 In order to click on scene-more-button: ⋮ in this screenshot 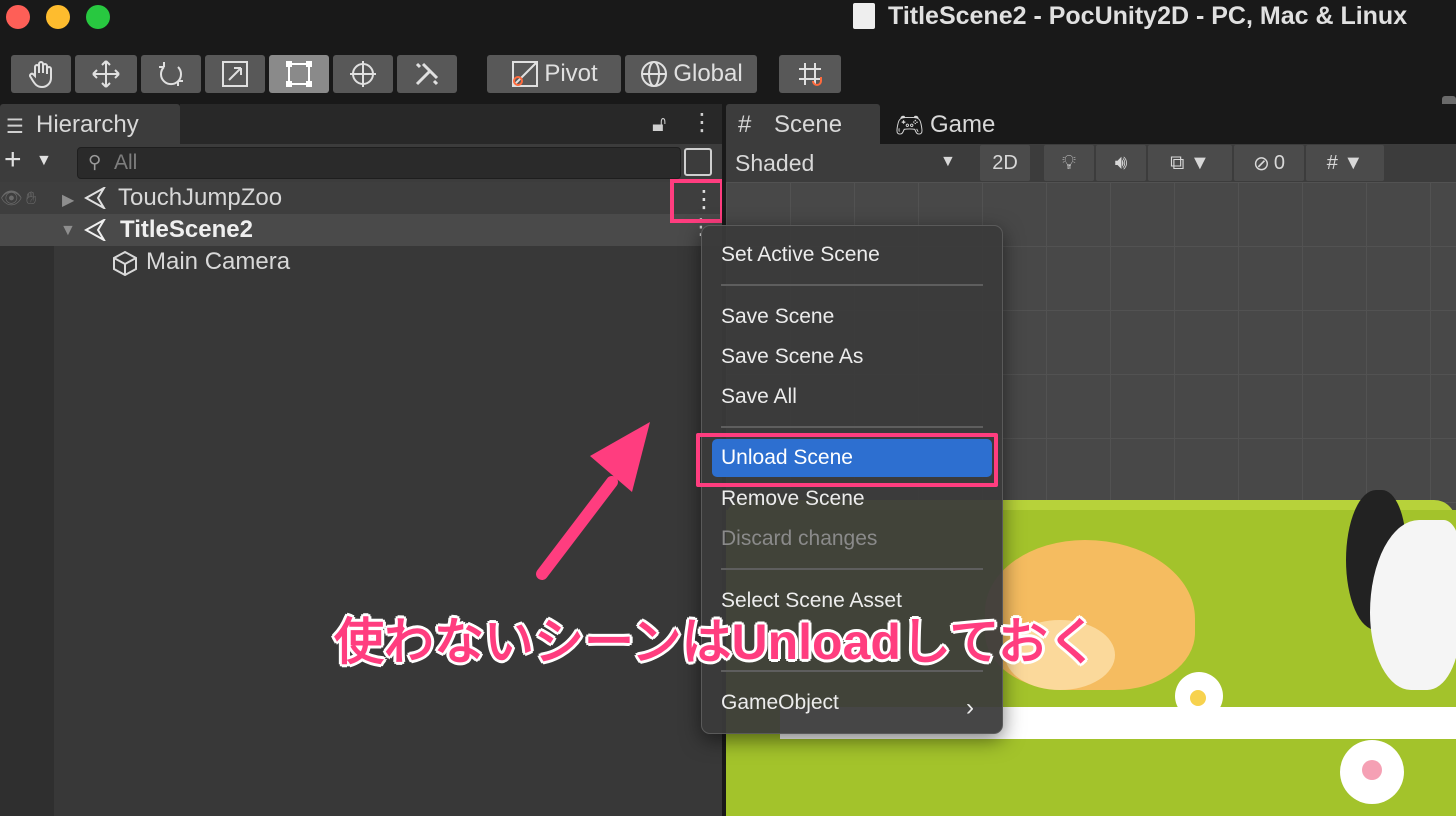, I will do `click(697, 201)`.